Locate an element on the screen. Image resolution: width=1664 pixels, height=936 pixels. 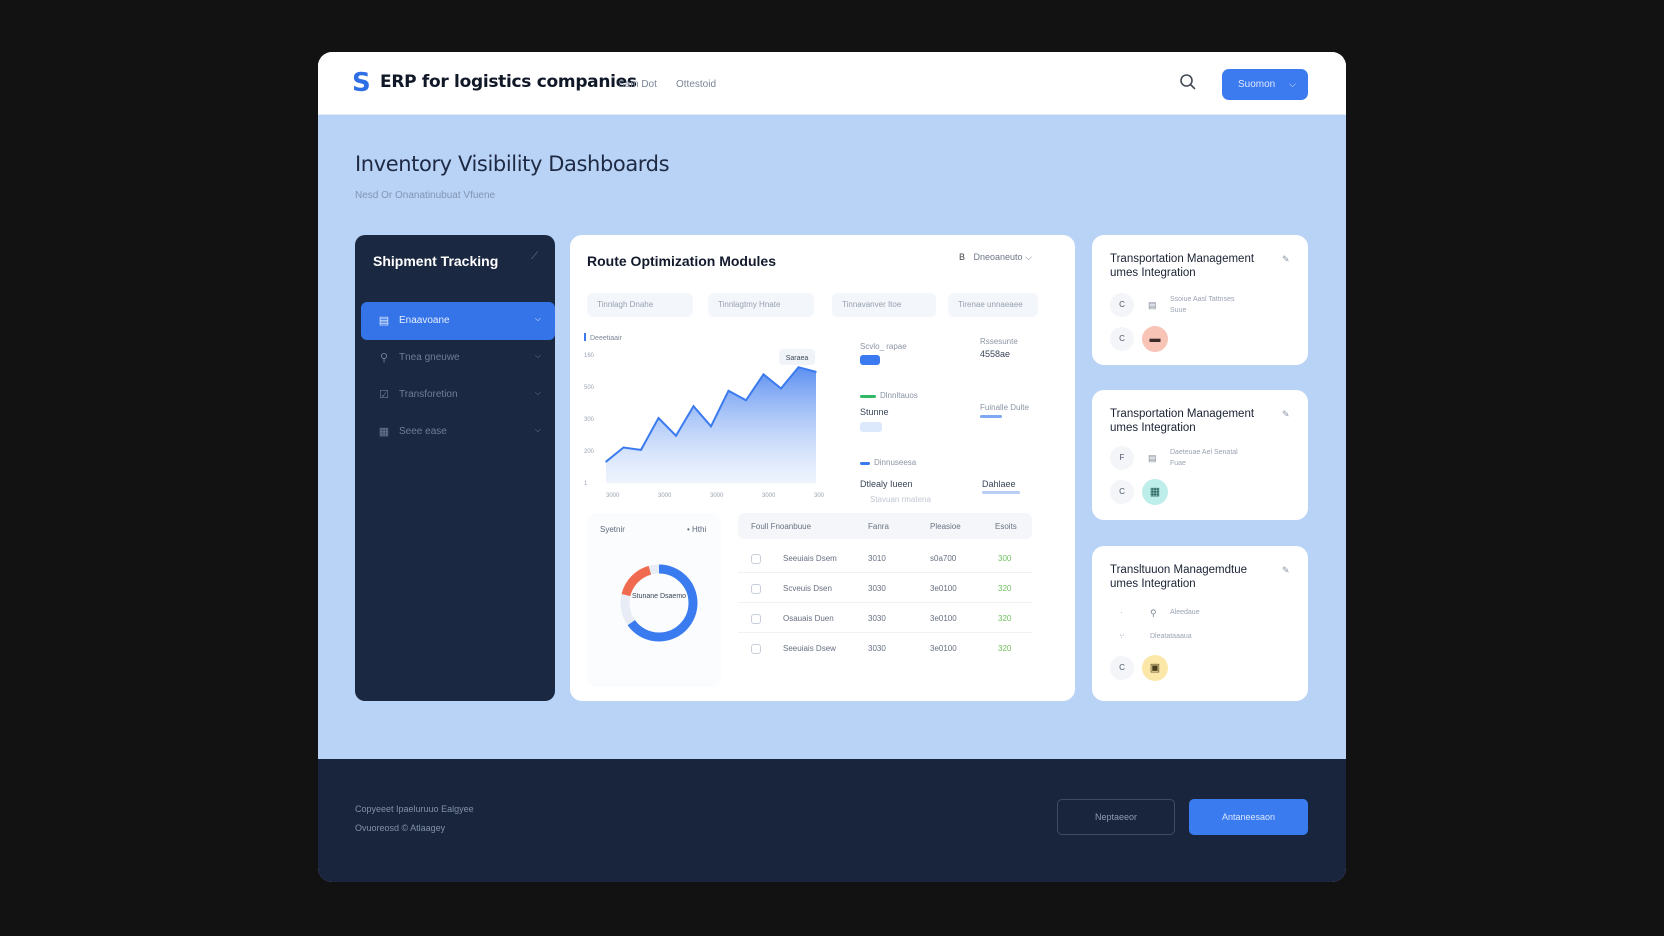
secondary-button: Neptaeeor is located at coordinates (1116, 817).